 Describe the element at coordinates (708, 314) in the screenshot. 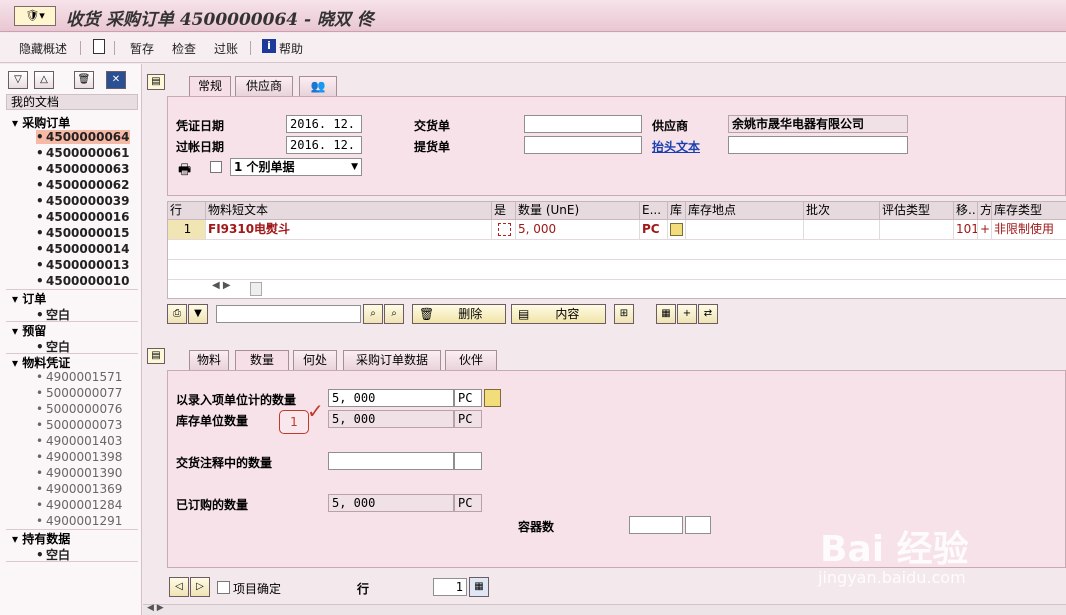

I see `document-flow-icon: ⇄` at that location.